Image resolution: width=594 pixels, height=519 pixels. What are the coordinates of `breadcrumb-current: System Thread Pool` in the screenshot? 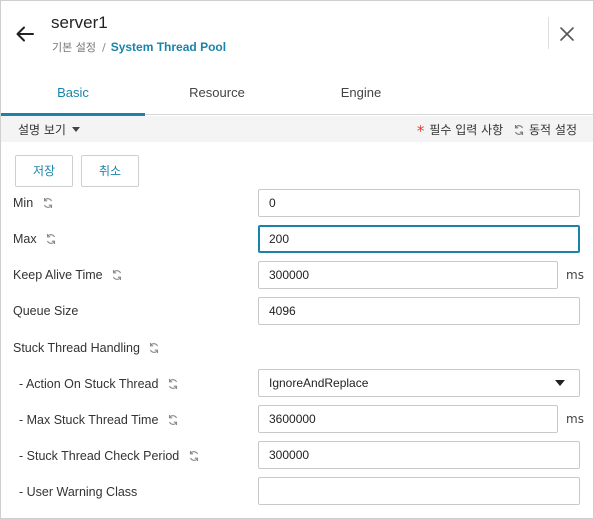 It's located at (168, 47).